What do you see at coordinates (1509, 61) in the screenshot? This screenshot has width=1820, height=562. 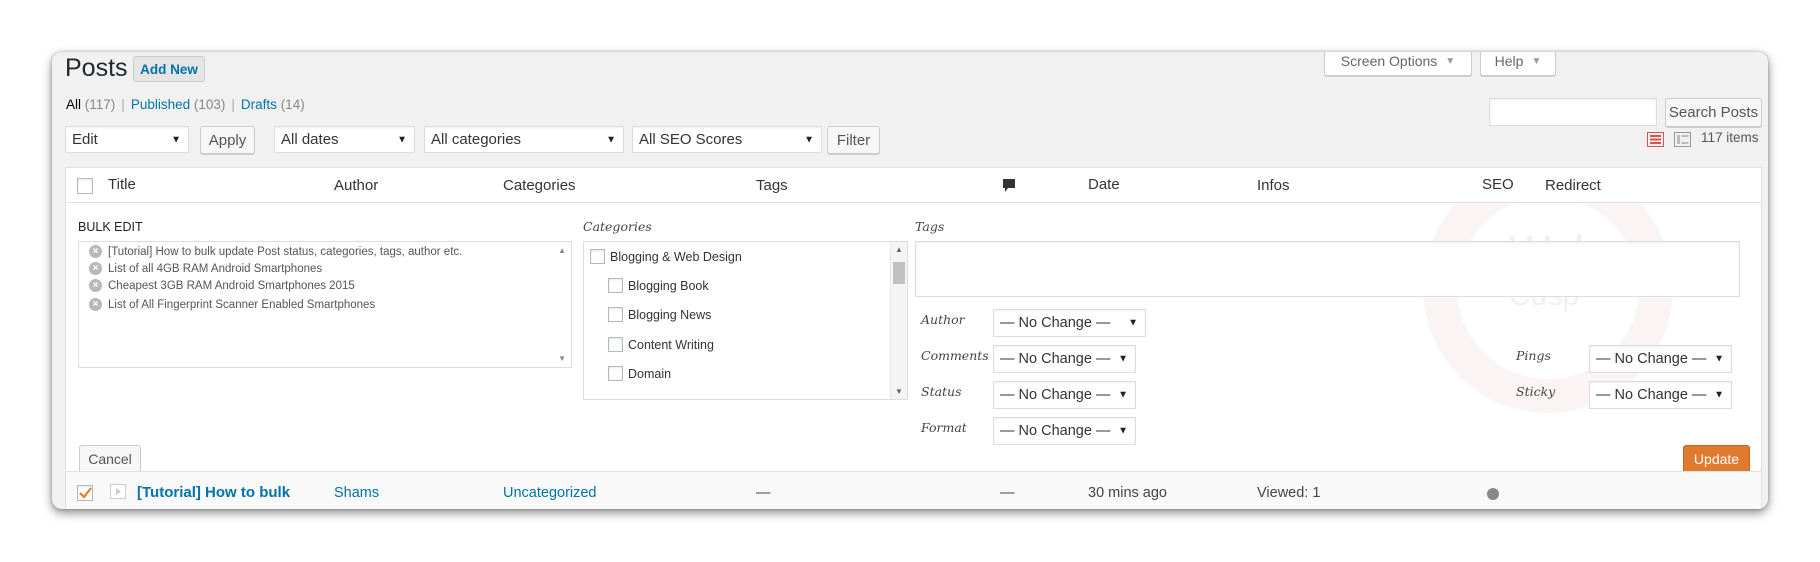 I see `help-label: Help` at bounding box center [1509, 61].